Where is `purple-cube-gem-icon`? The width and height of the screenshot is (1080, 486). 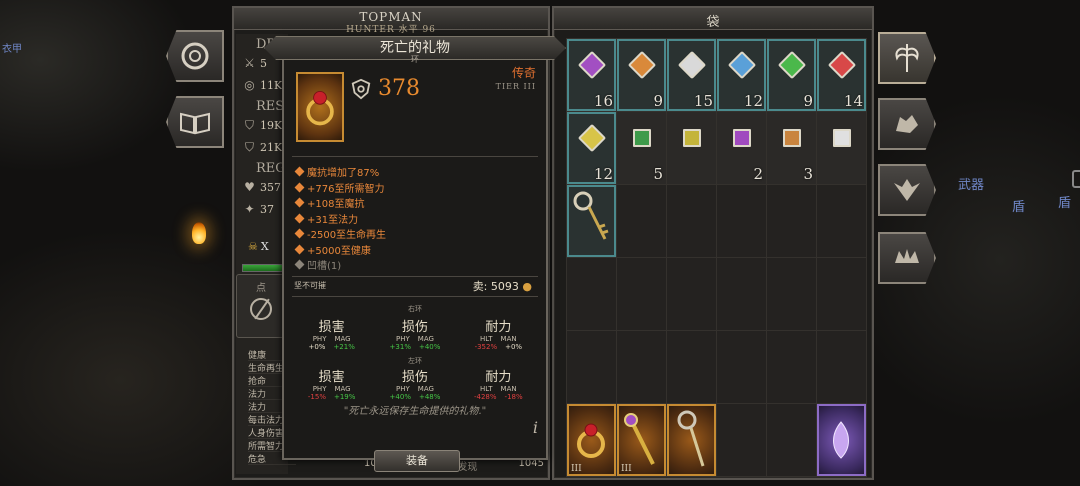 purple-cube-gem-icon is located at coordinates (741, 138).